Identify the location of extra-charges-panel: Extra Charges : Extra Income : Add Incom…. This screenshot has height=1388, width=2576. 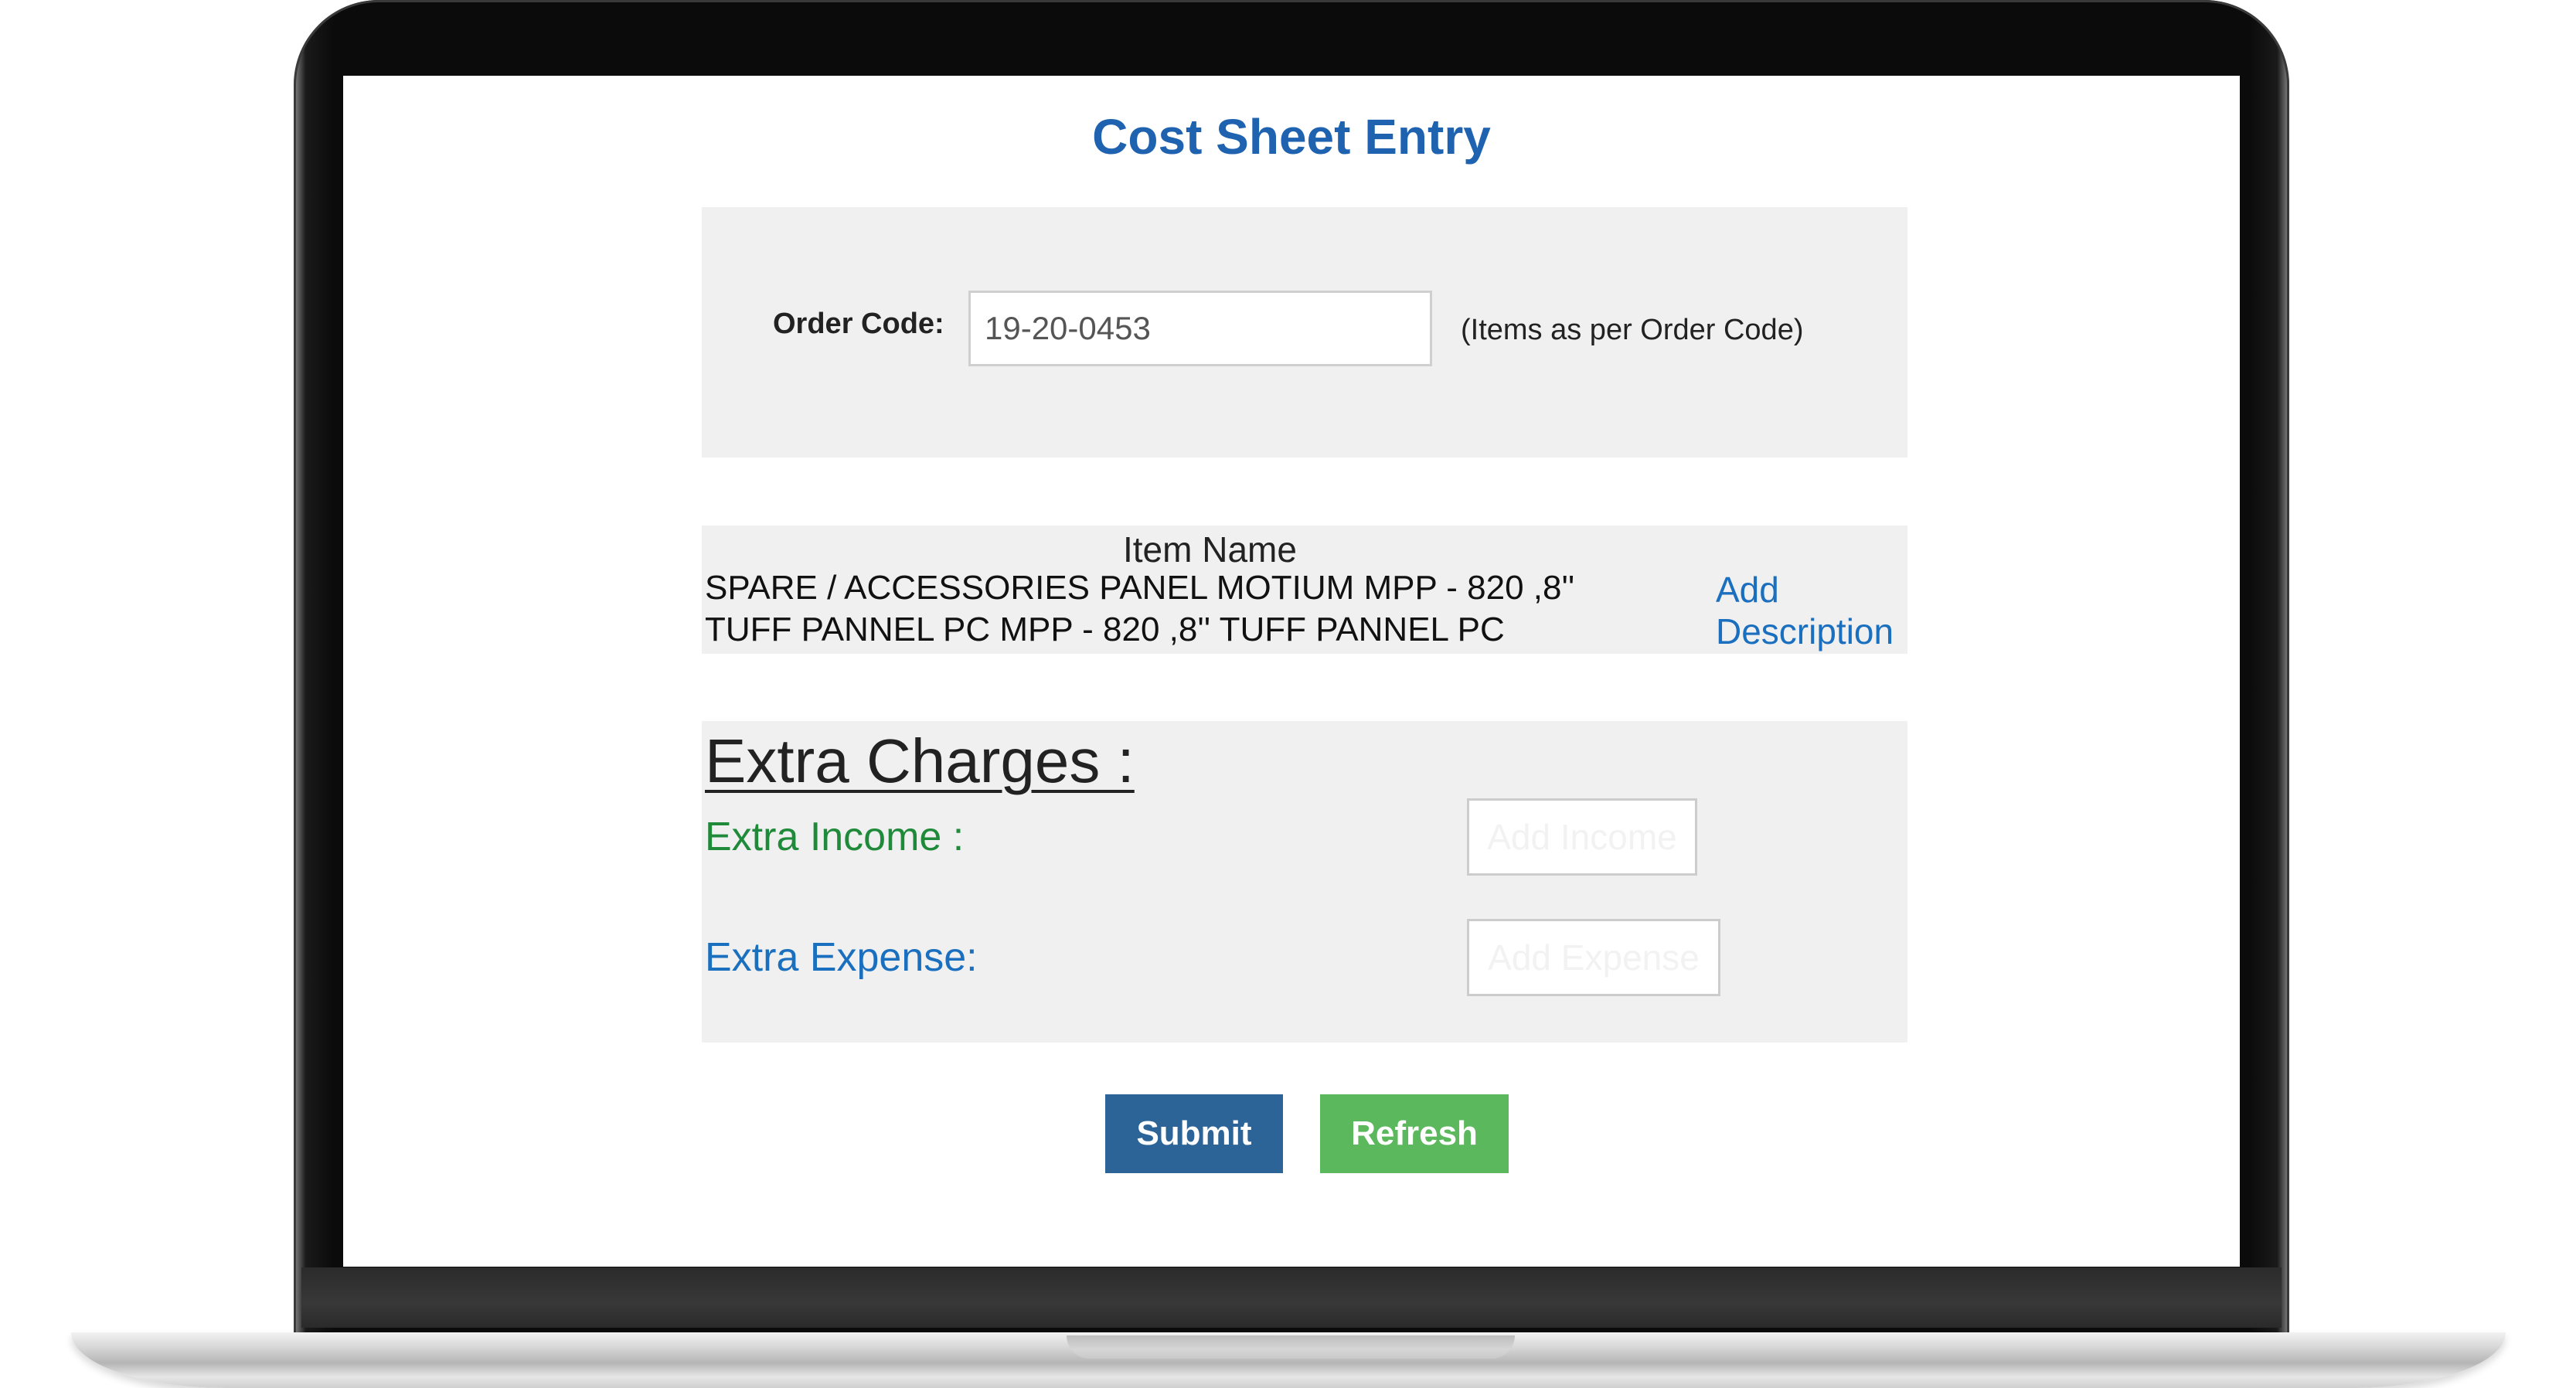
(1304, 882).